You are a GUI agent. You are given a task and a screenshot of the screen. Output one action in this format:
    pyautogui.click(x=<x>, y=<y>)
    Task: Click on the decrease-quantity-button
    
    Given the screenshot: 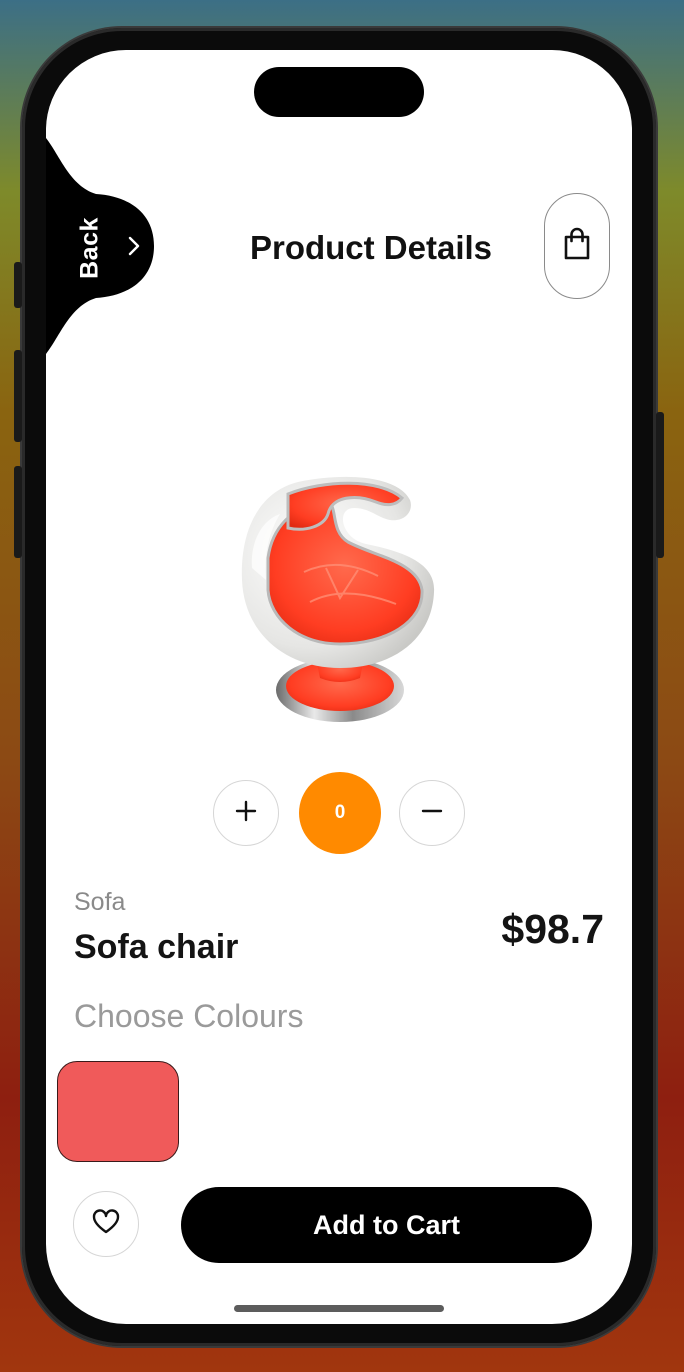 What is the action you would take?
    pyautogui.click(x=432, y=813)
    